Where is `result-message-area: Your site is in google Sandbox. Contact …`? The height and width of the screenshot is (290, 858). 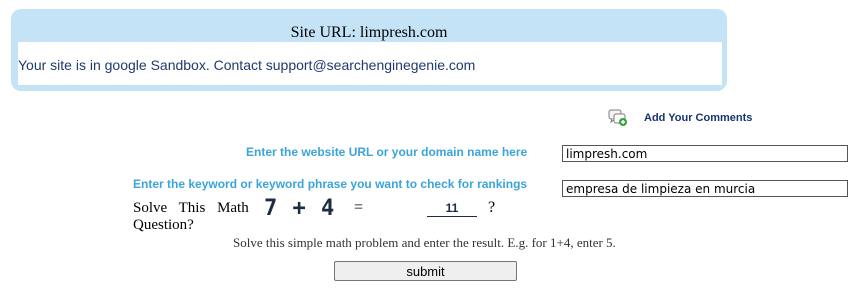
result-message-area: Your site is in google Sandbox. Contact … is located at coordinates (370, 63).